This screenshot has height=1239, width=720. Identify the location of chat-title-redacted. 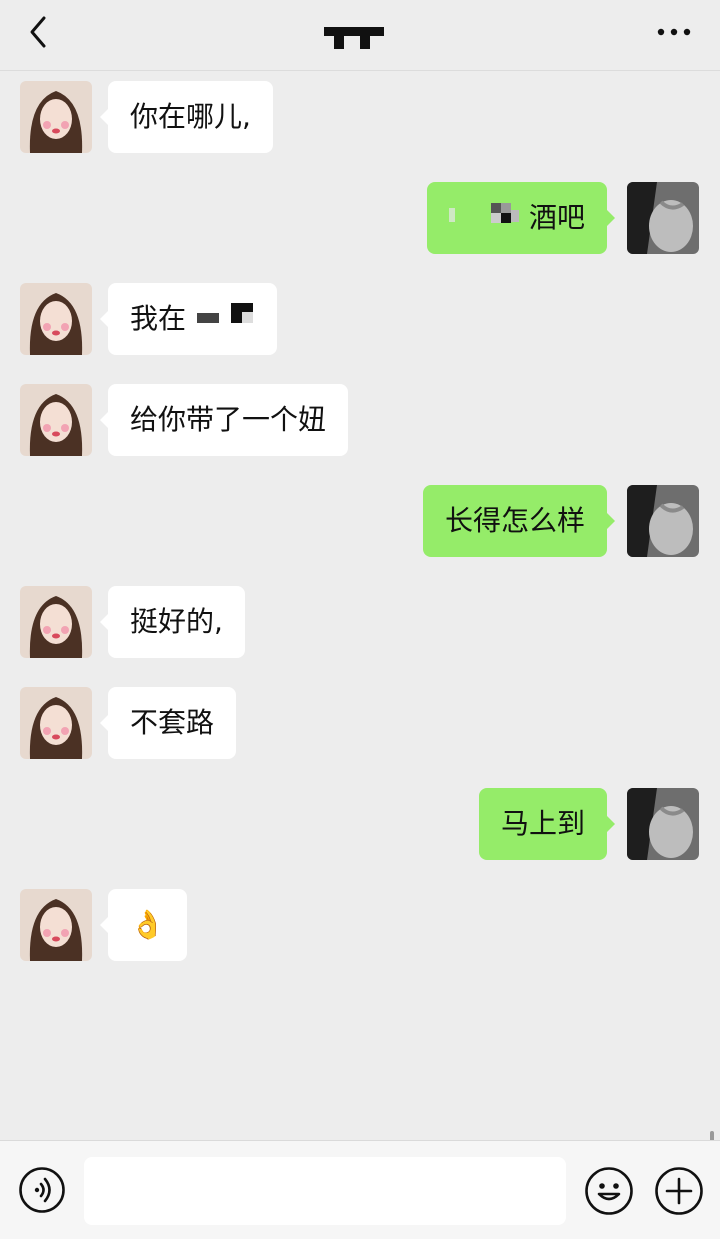
(354, 38).